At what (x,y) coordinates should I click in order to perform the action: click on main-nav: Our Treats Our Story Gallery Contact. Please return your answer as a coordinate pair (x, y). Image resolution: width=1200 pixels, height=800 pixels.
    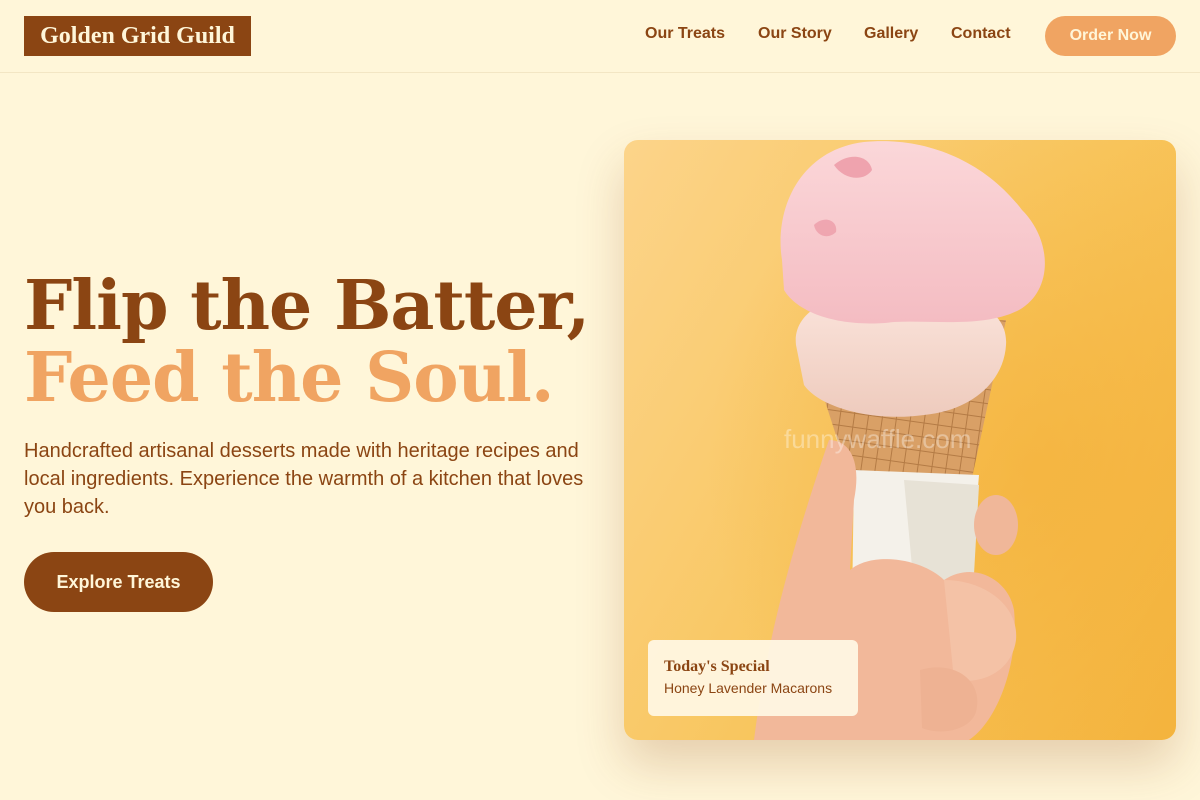
    Looking at the image, I should click on (600, 36).